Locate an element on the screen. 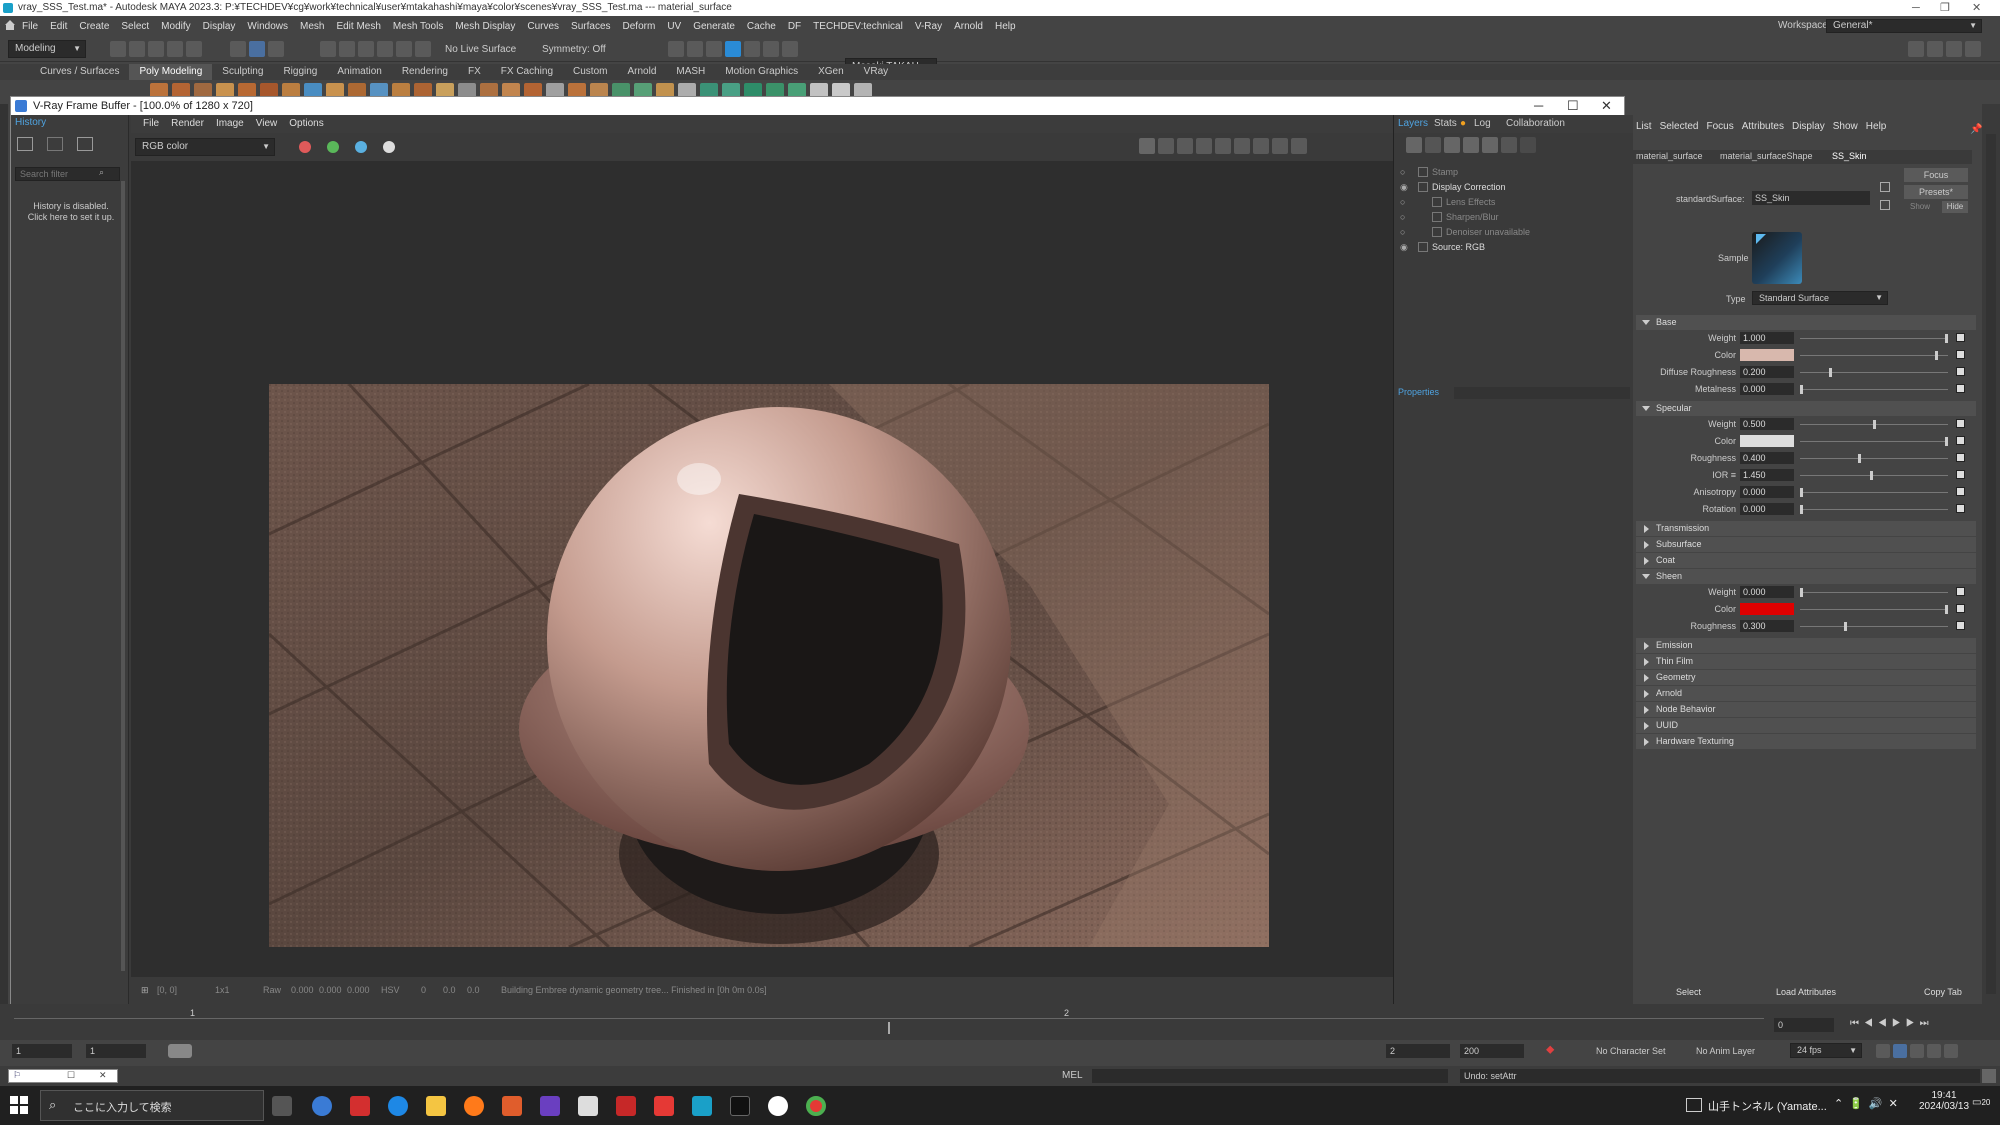  current-frame-field: 0 is located at coordinates (1804, 1025).